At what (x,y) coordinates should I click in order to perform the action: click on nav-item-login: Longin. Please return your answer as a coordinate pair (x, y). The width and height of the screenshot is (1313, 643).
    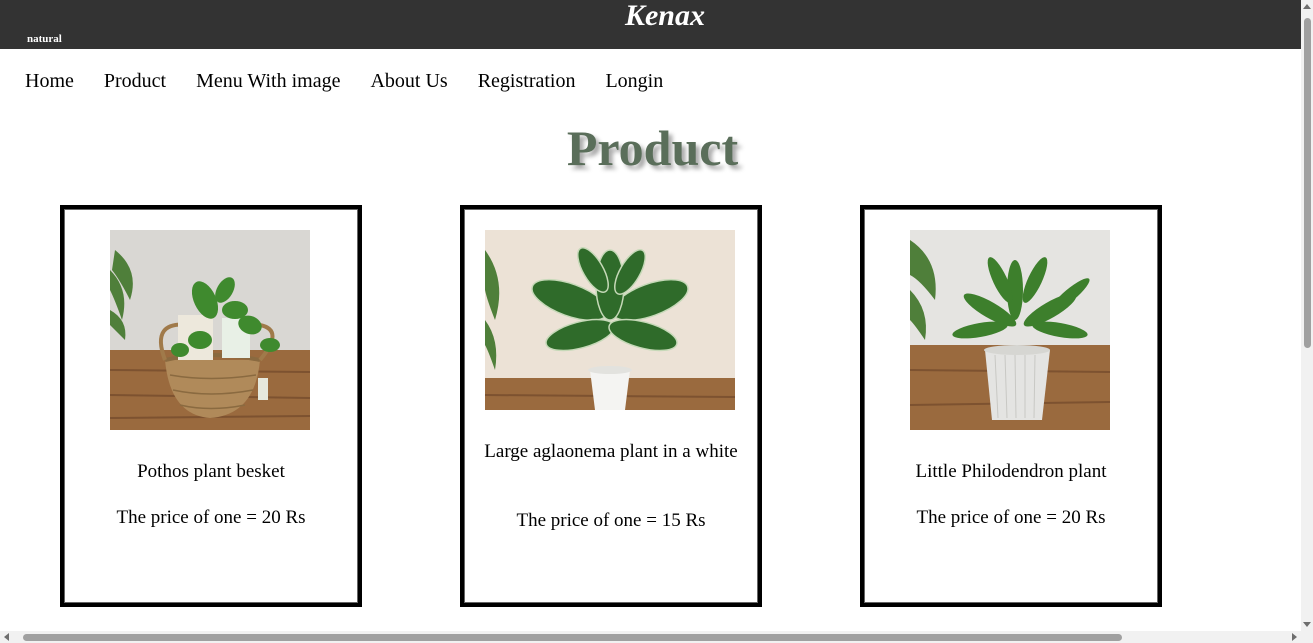
    Looking at the image, I should click on (634, 82).